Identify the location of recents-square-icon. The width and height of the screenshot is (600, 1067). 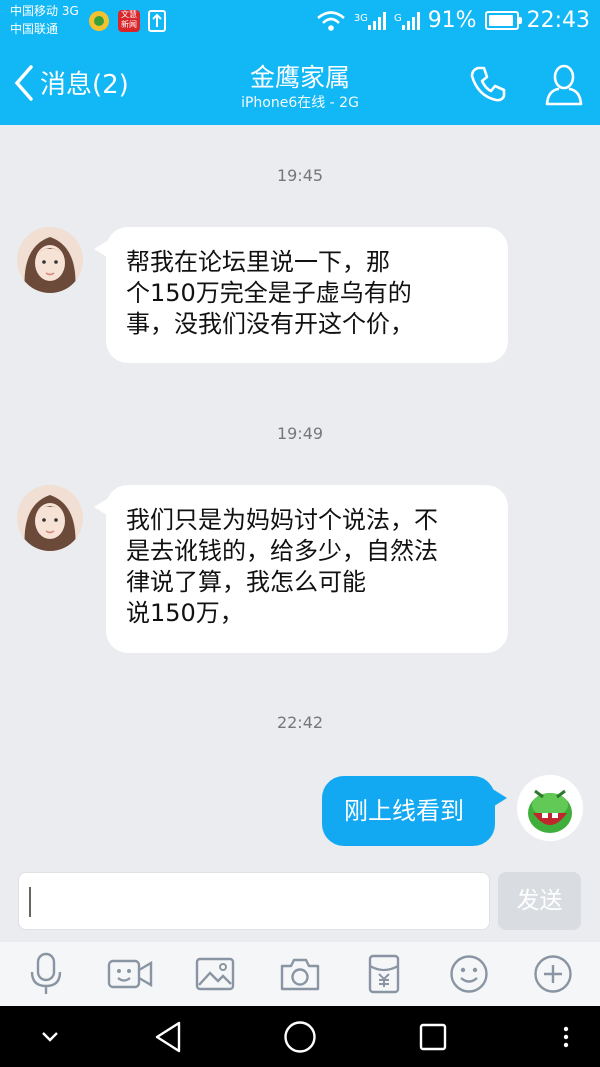
(433, 1037).